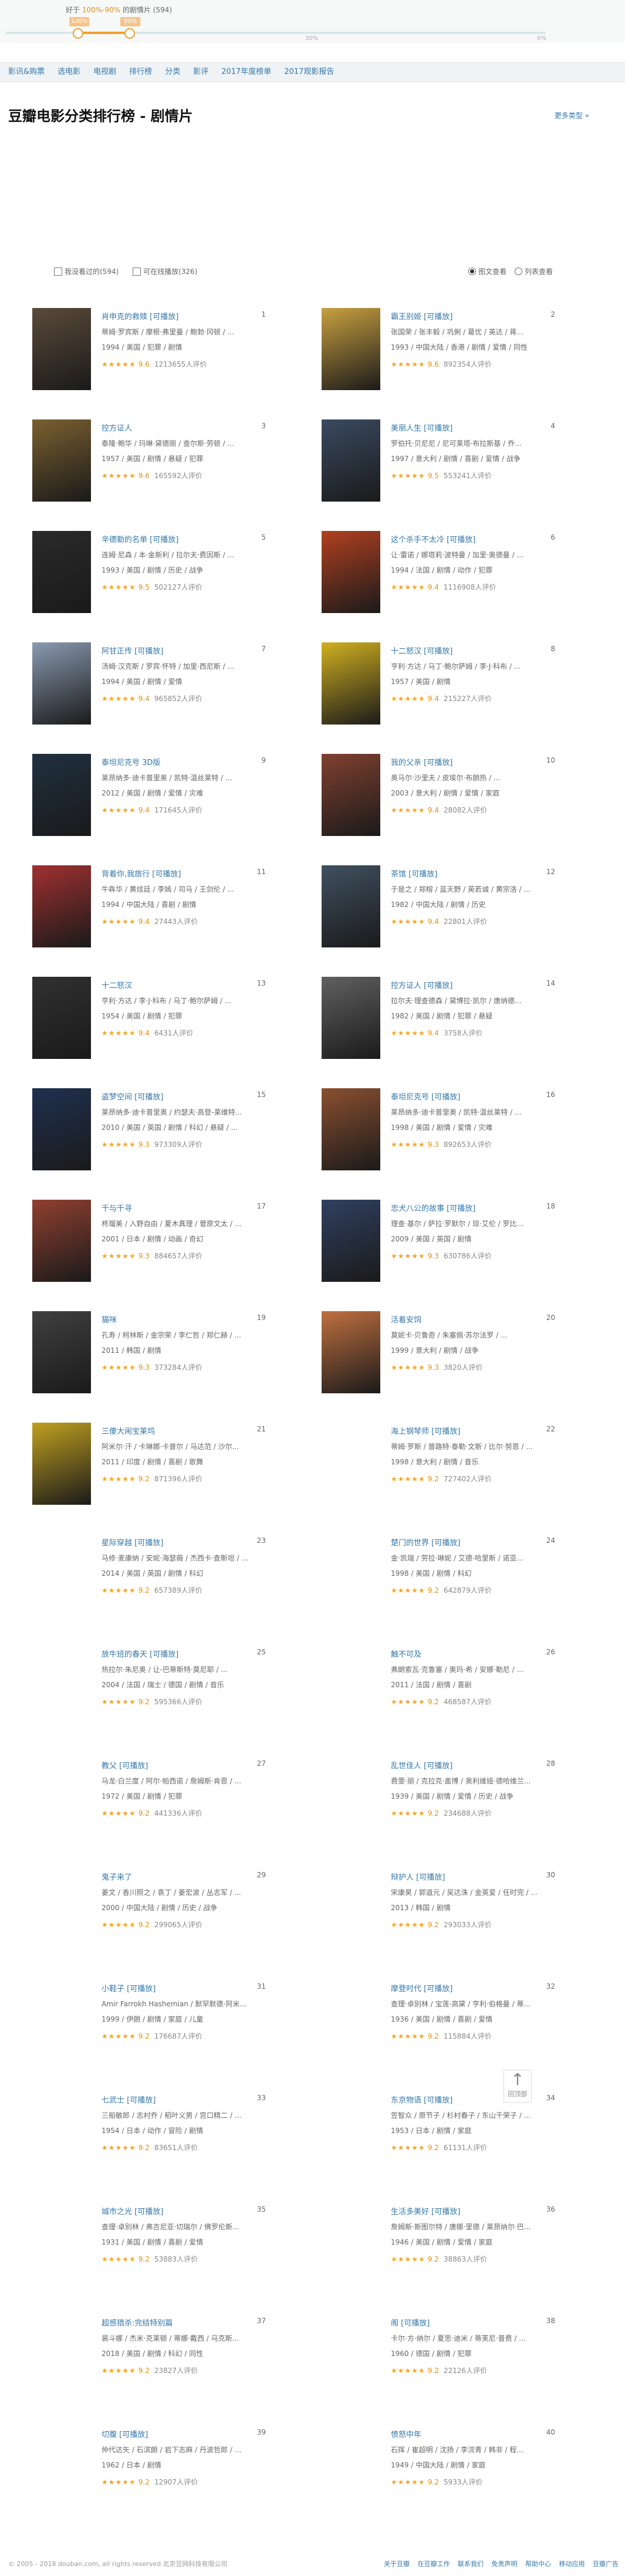  Describe the element at coordinates (473, 315) in the screenshot. I see `movie-title-link: 霸王别姬 [可播放]` at that location.